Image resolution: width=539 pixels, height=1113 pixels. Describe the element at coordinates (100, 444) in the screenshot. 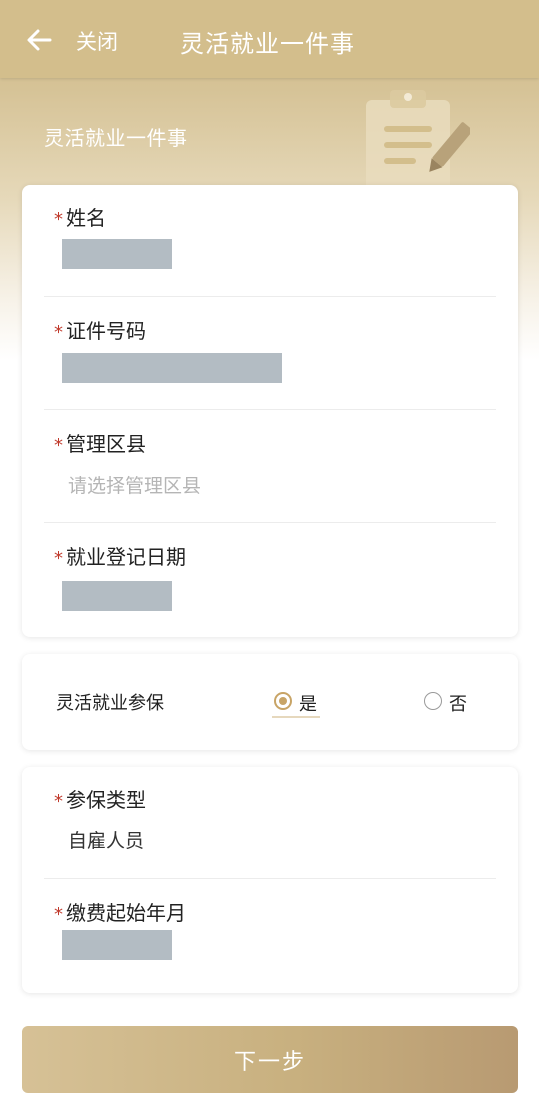

I see `district-label: * 管理区县` at that location.